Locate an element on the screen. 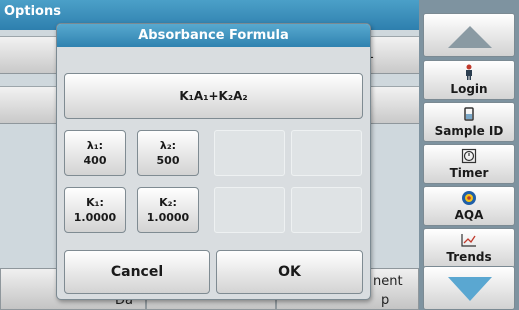  timer-button: Timer is located at coordinates (469, 164).